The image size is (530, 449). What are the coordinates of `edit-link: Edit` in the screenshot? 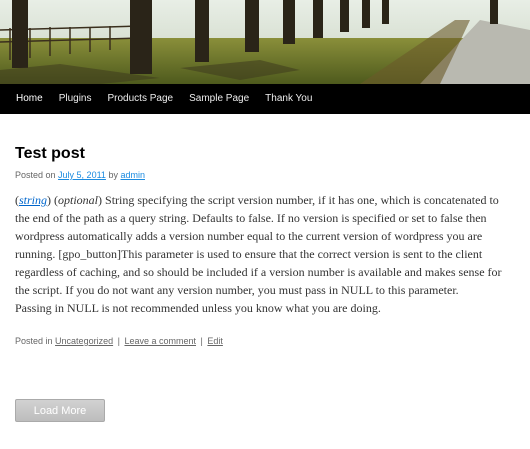 It's located at (215, 341).